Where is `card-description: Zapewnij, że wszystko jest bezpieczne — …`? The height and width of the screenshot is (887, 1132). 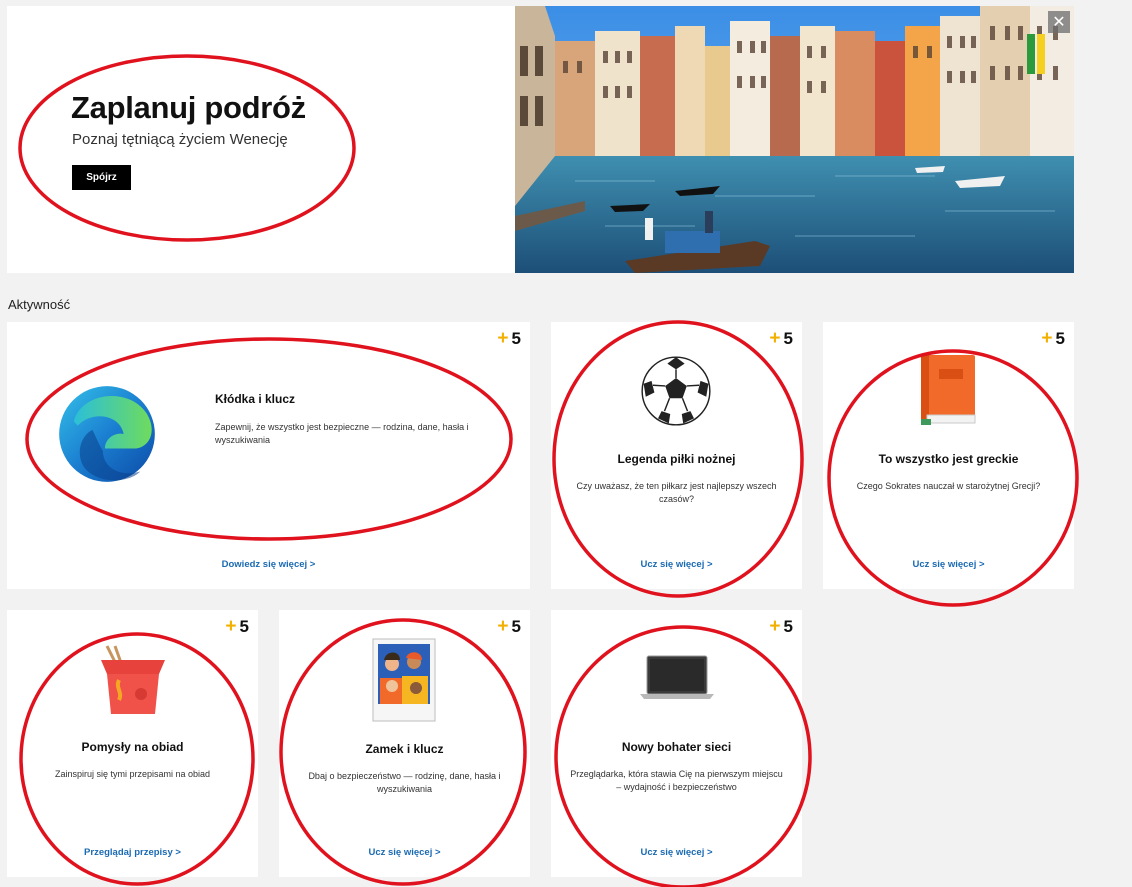
card-description: Zapewnij, że wszystko jest bezpieczne — … is located at coordinates (342, 433).